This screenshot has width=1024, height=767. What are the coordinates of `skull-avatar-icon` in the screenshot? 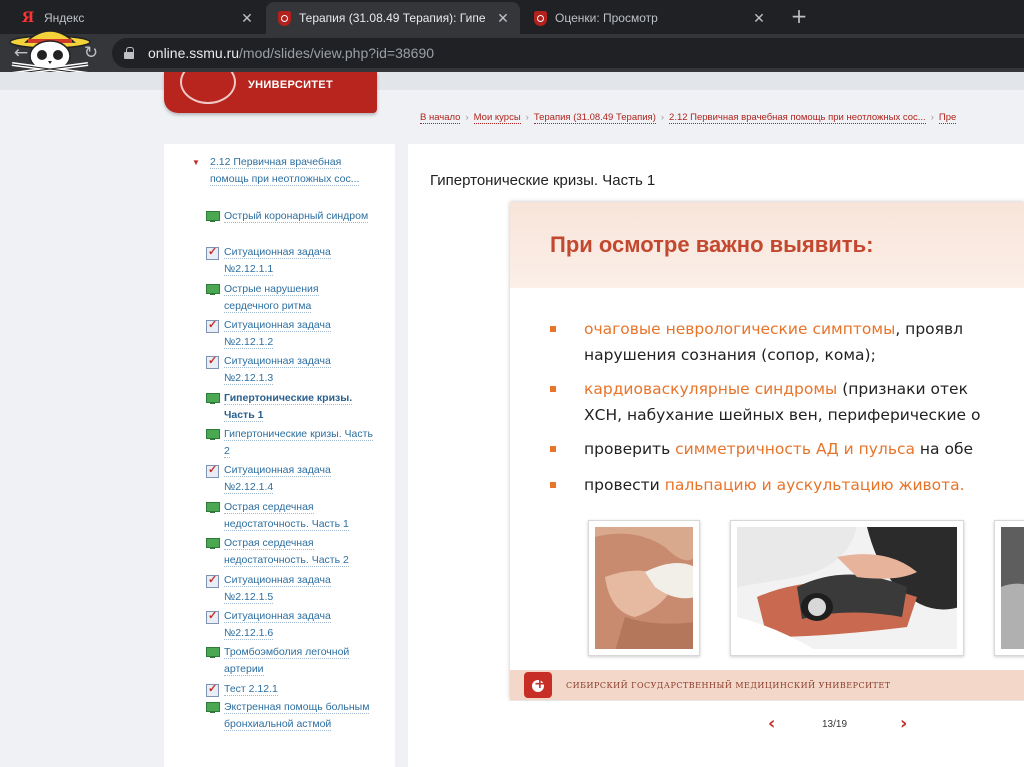 It's located at (50, 53).